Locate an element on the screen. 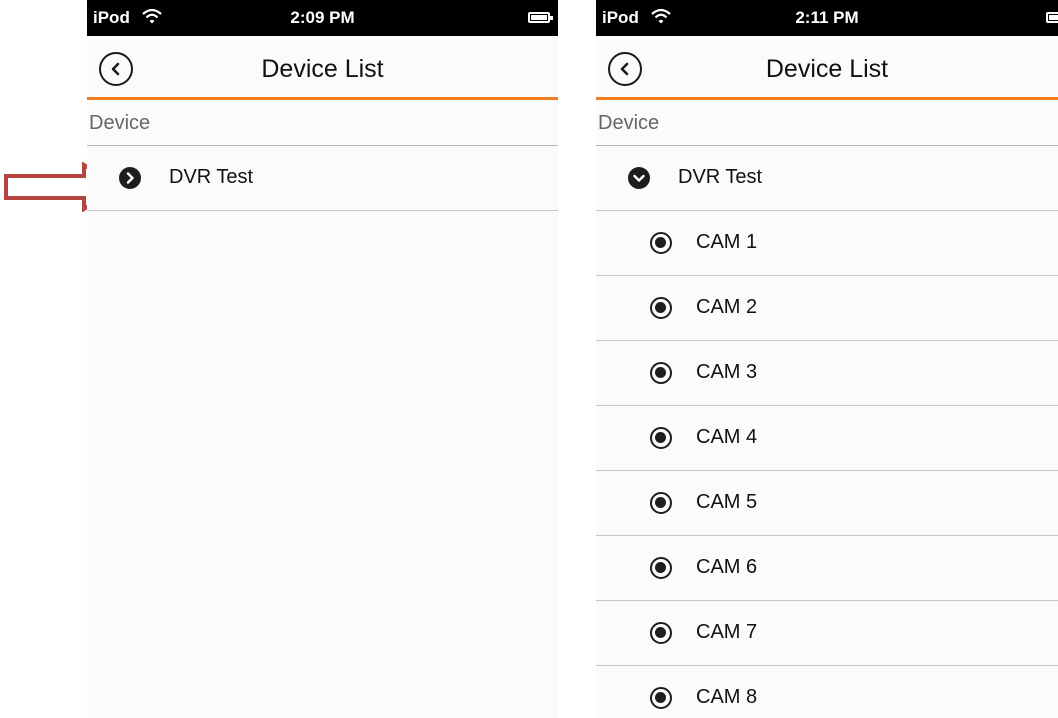 The height and width of the screenshot is (718, 1058). status-bar: iPod 2:09 PM is located at coordinates (322, 18).